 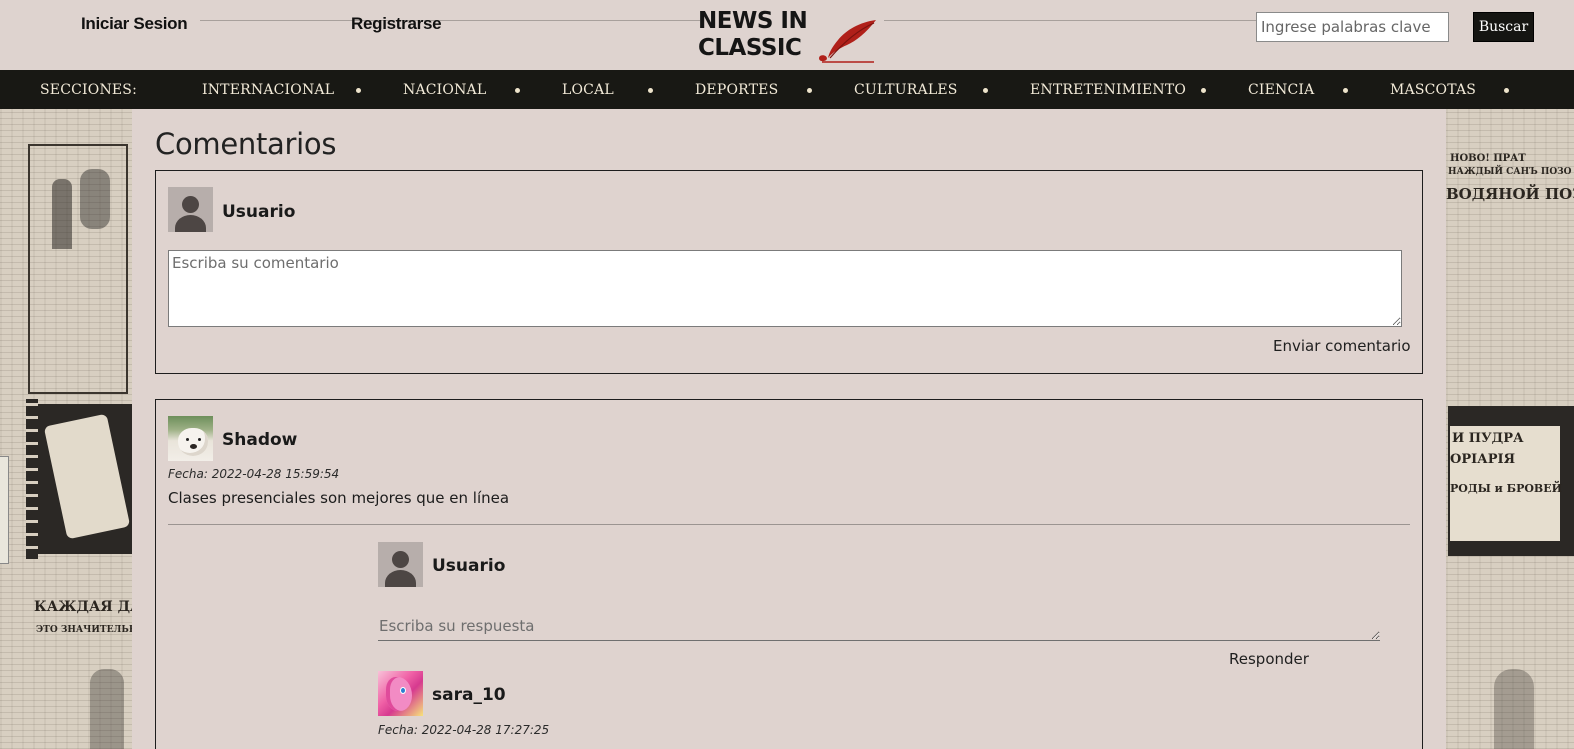 I want to click on search-button: Buscar, so click(x=1503, y=27).